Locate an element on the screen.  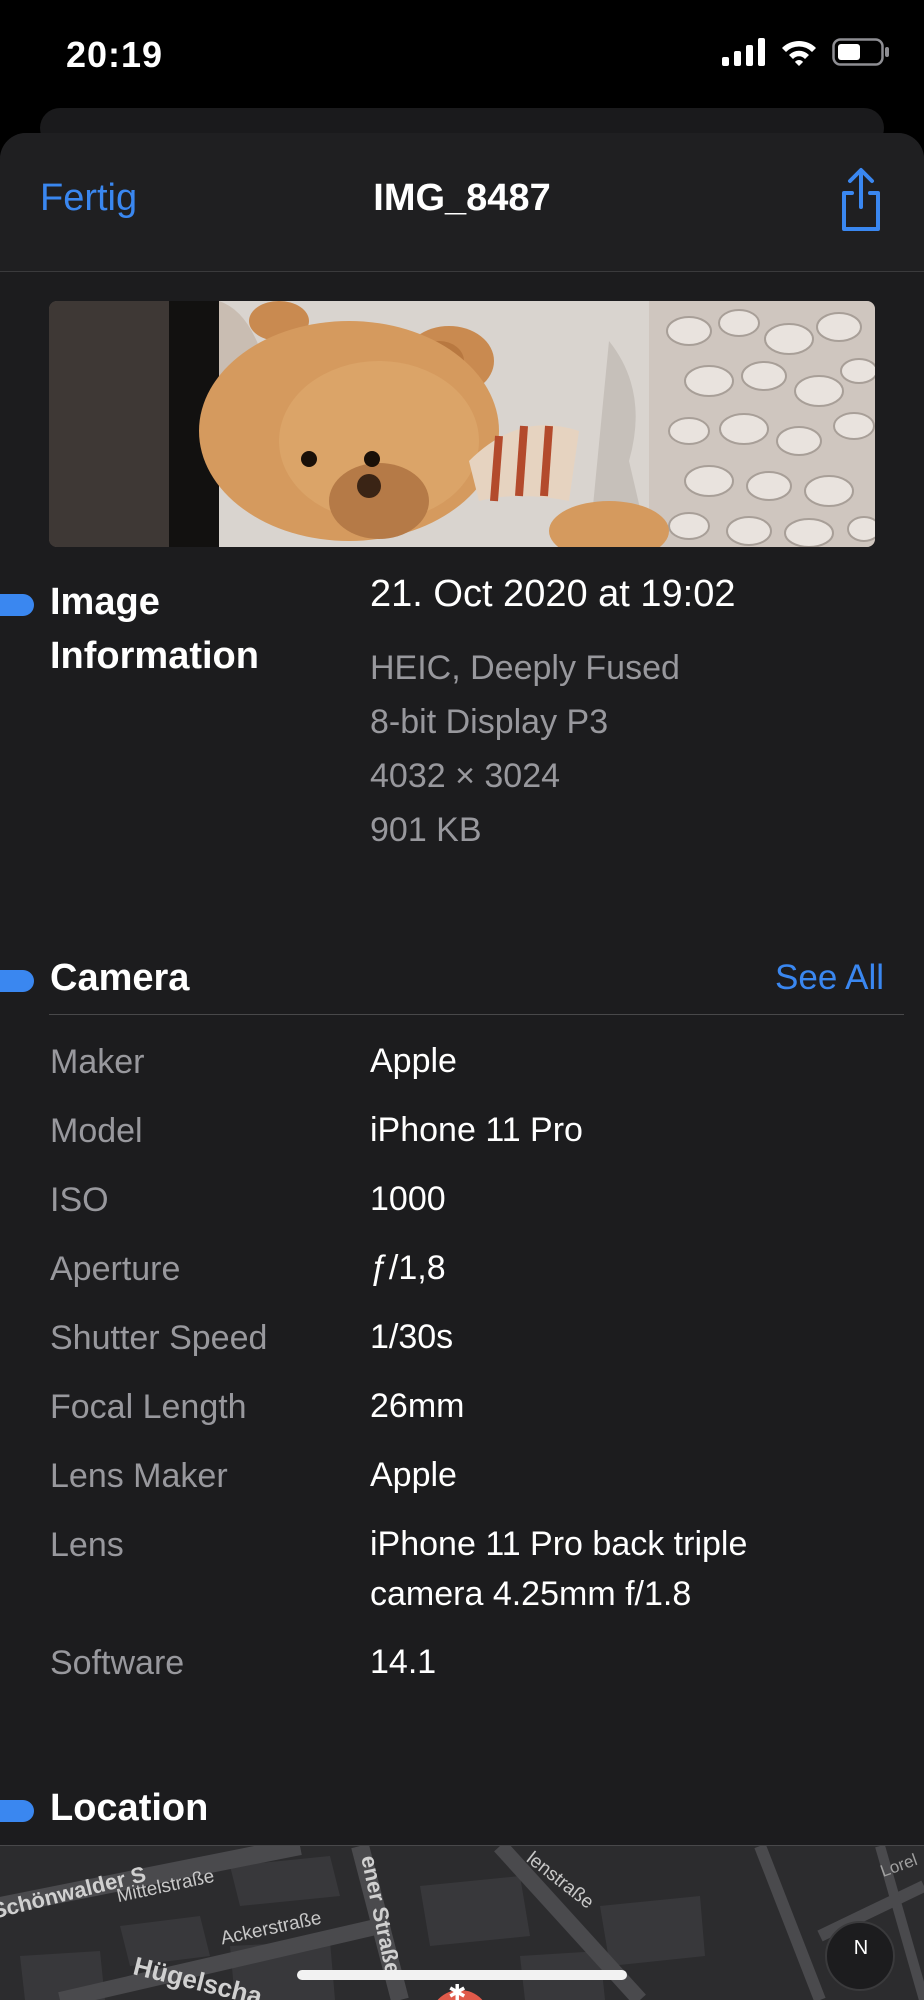
lens-maker-label: Lens Maker is located at coordinates (139, 1476).